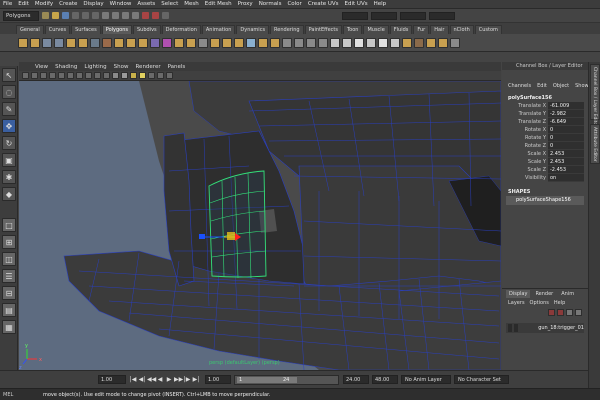  I want to click on ipr-render-icon, so click(155, 15).